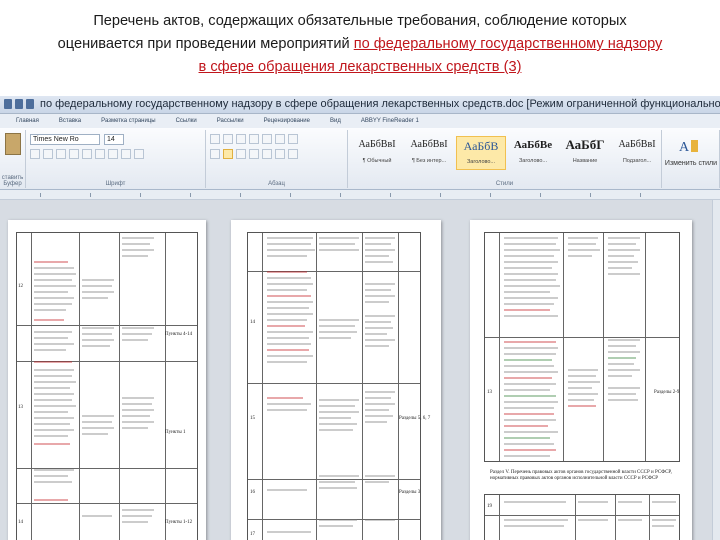 Image resolution: width=720 pixels, height=540 pixels. I want to click on subscript-icon, so click(87, 154).